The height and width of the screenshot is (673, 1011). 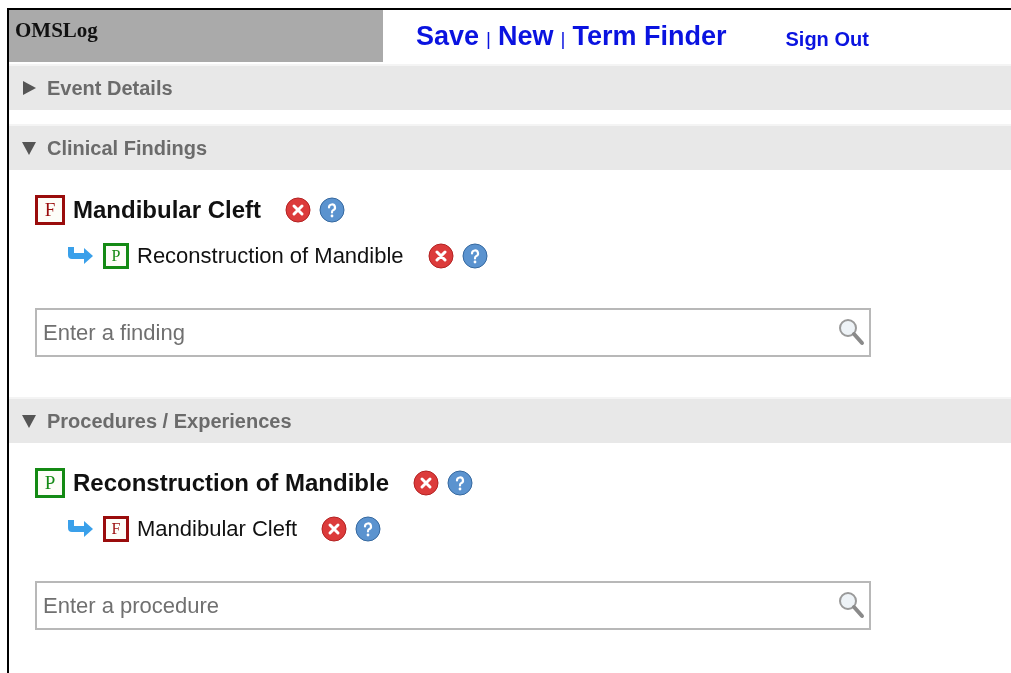 I want to click on entry-label: Mandibular Cleft, so click(x=167, y=210).